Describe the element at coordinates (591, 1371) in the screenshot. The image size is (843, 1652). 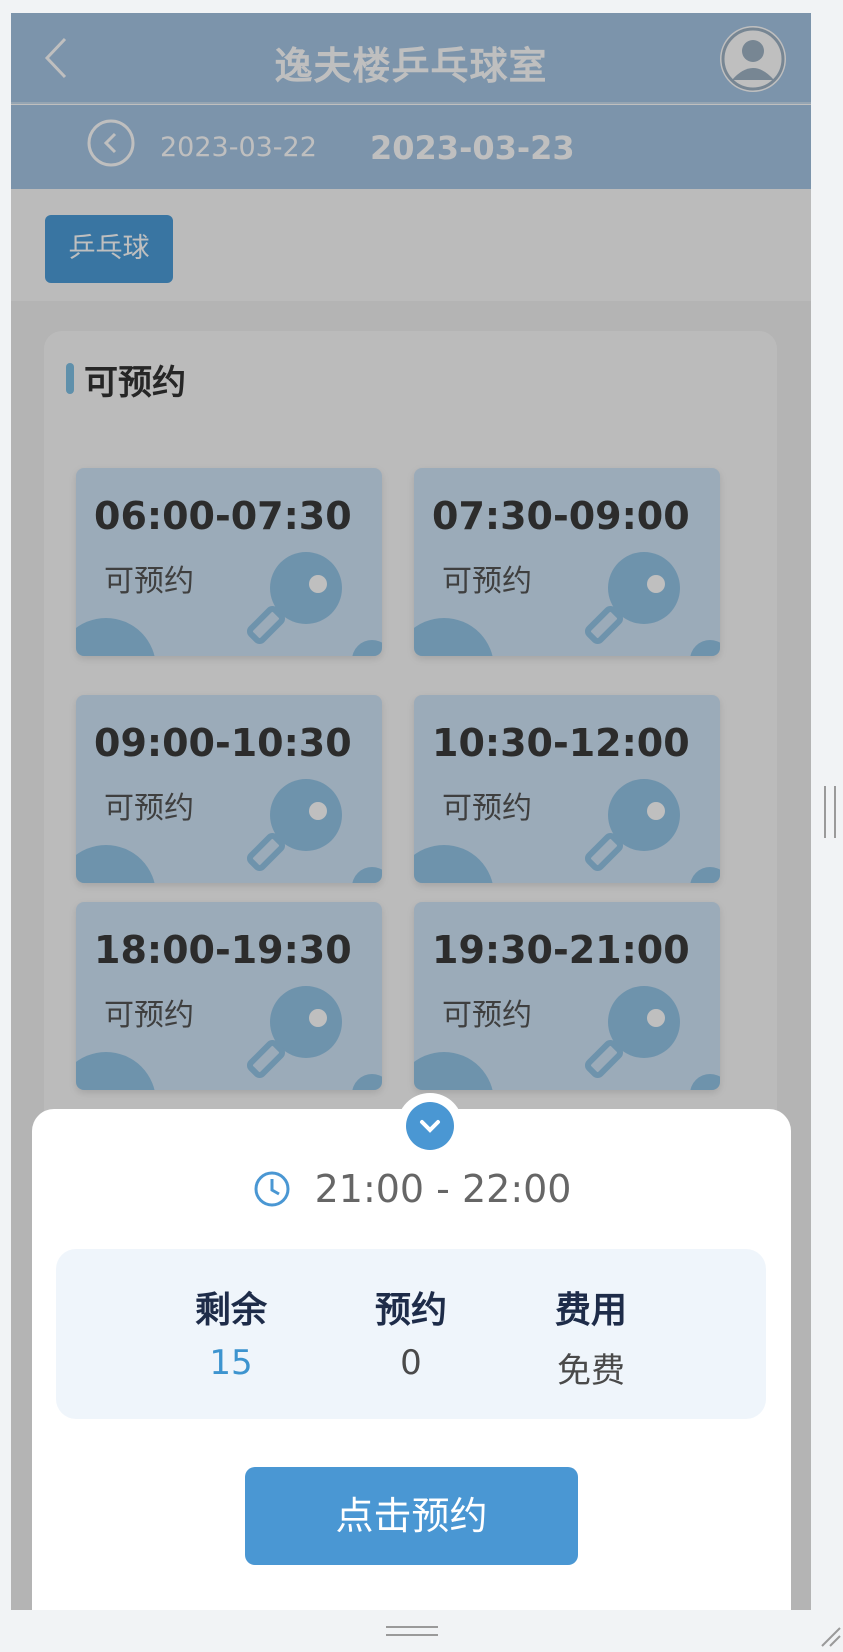
I see `stat-value: 免费` at that location.